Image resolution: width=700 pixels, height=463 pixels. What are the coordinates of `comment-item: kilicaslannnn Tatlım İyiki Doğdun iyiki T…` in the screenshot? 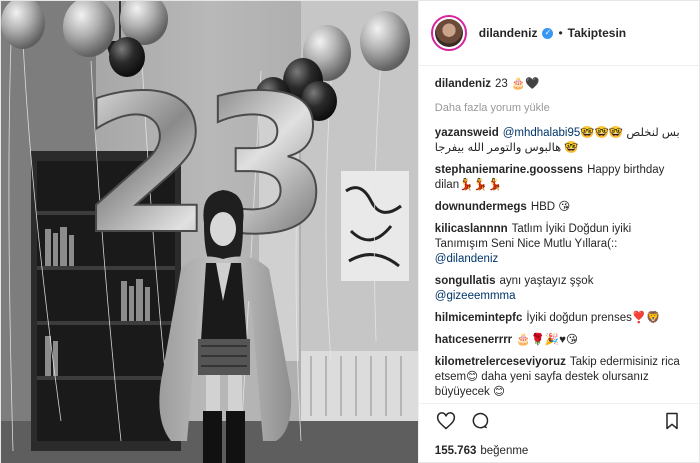 It's located at (560, 244).